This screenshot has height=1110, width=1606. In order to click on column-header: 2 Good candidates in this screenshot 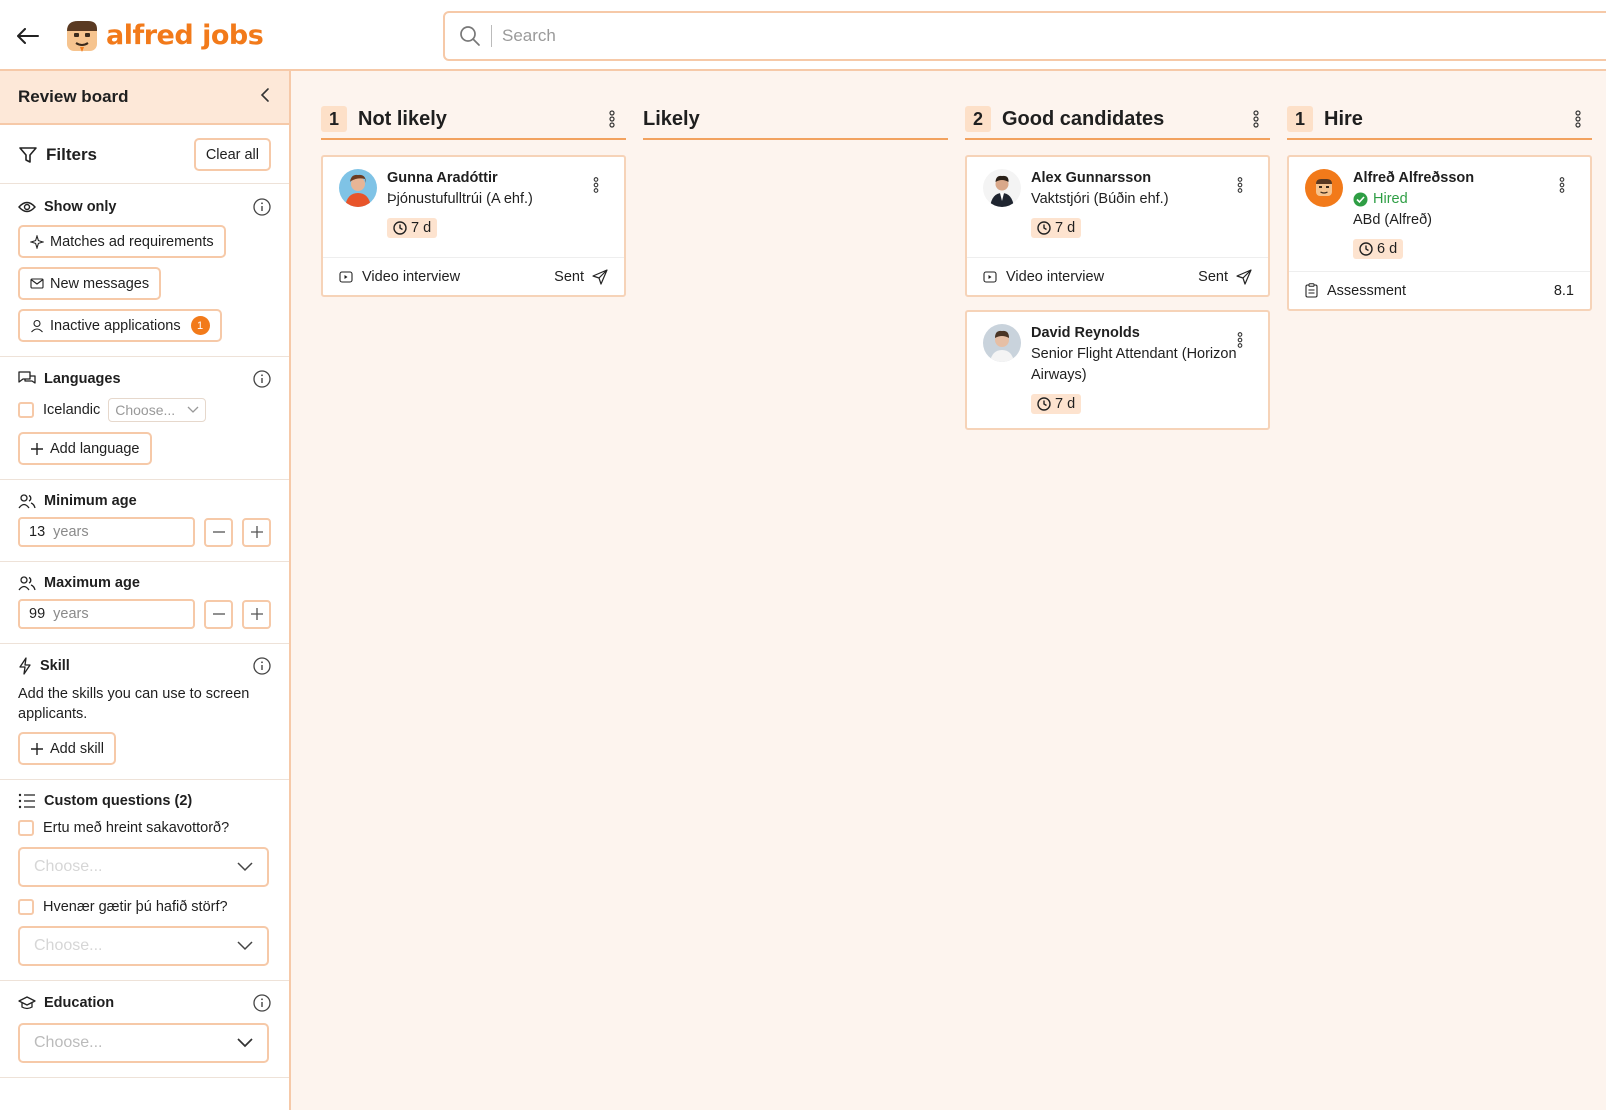, I will do `click(1117, 120)`.